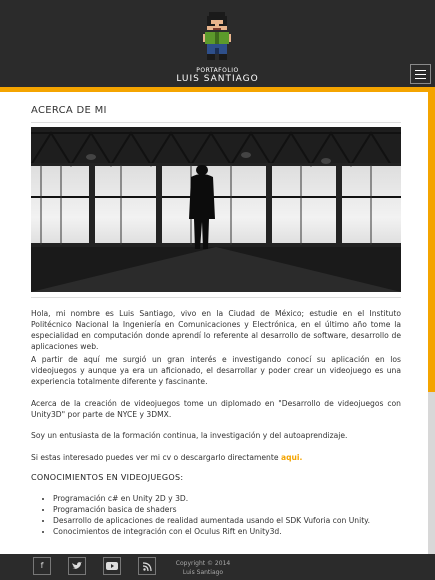  I want to click on brand-subtitle: PORTAFOLIO, so click(217, 70).